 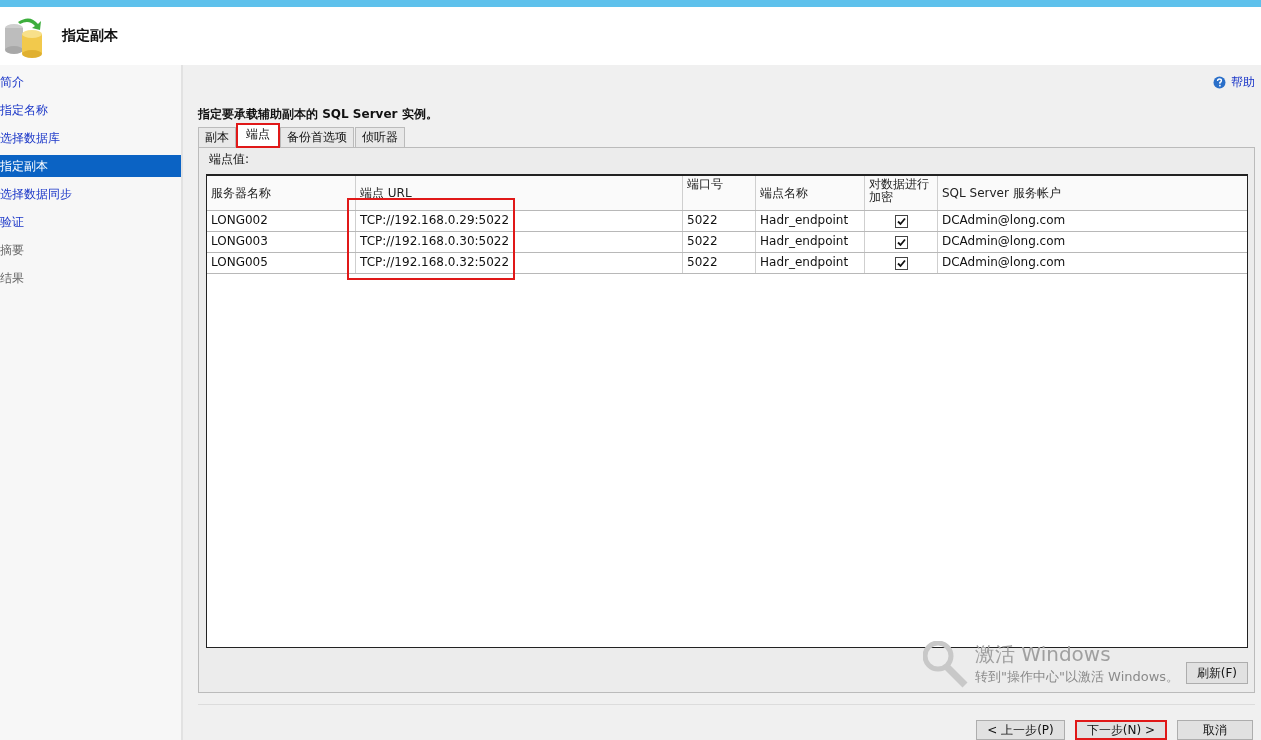 I want to click on sidebar-item: 选择数据同步, so click(x=90, y=194).